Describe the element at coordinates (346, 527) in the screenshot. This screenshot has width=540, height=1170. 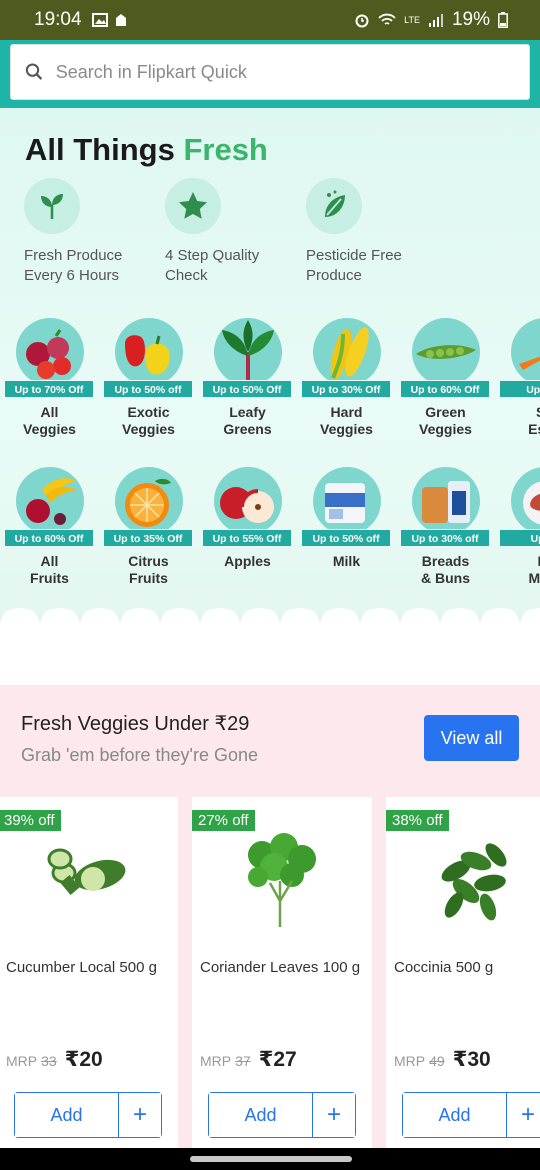
I see `category-milk: Up to 50% off Milk` at that location.